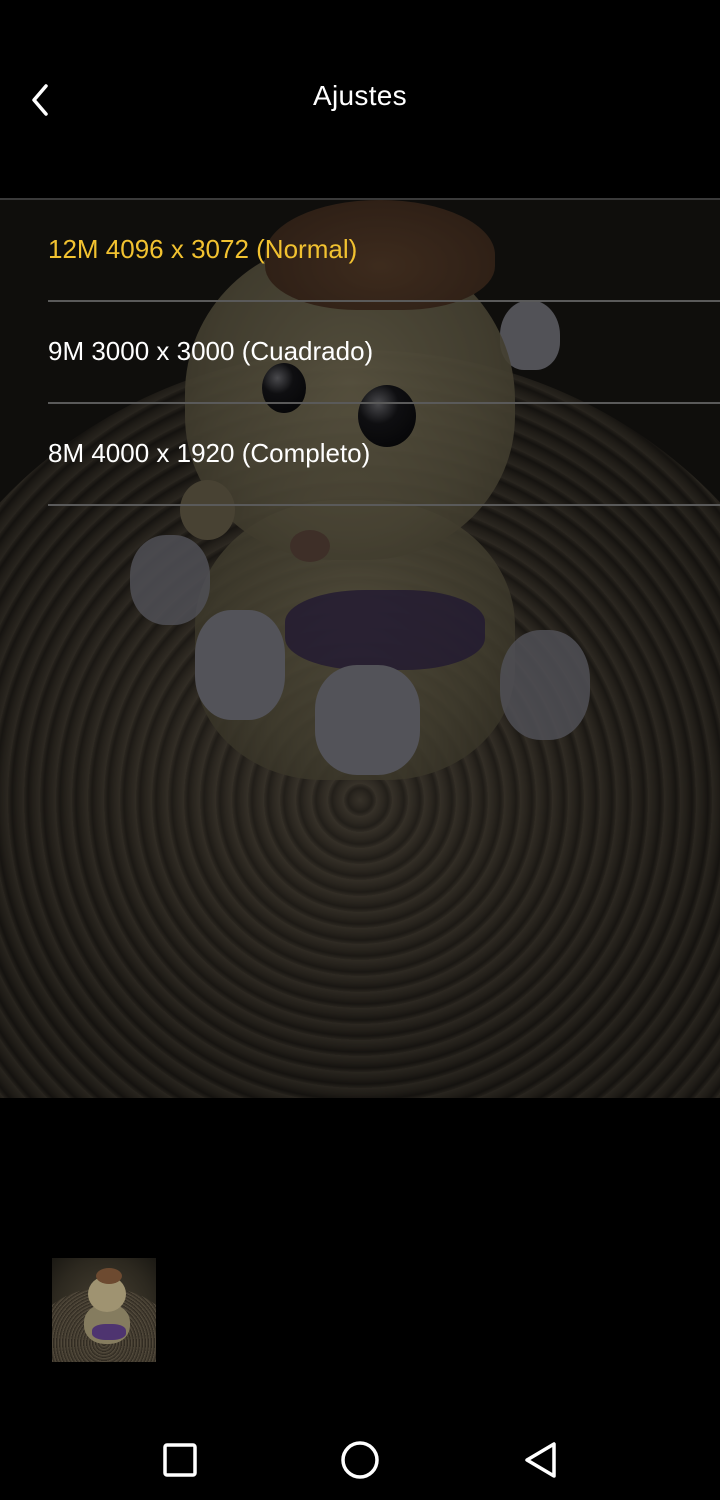  I want to click on resolution-option-9m: 9M 3000 x 3000 (Cuadrado), so click(360, 353).